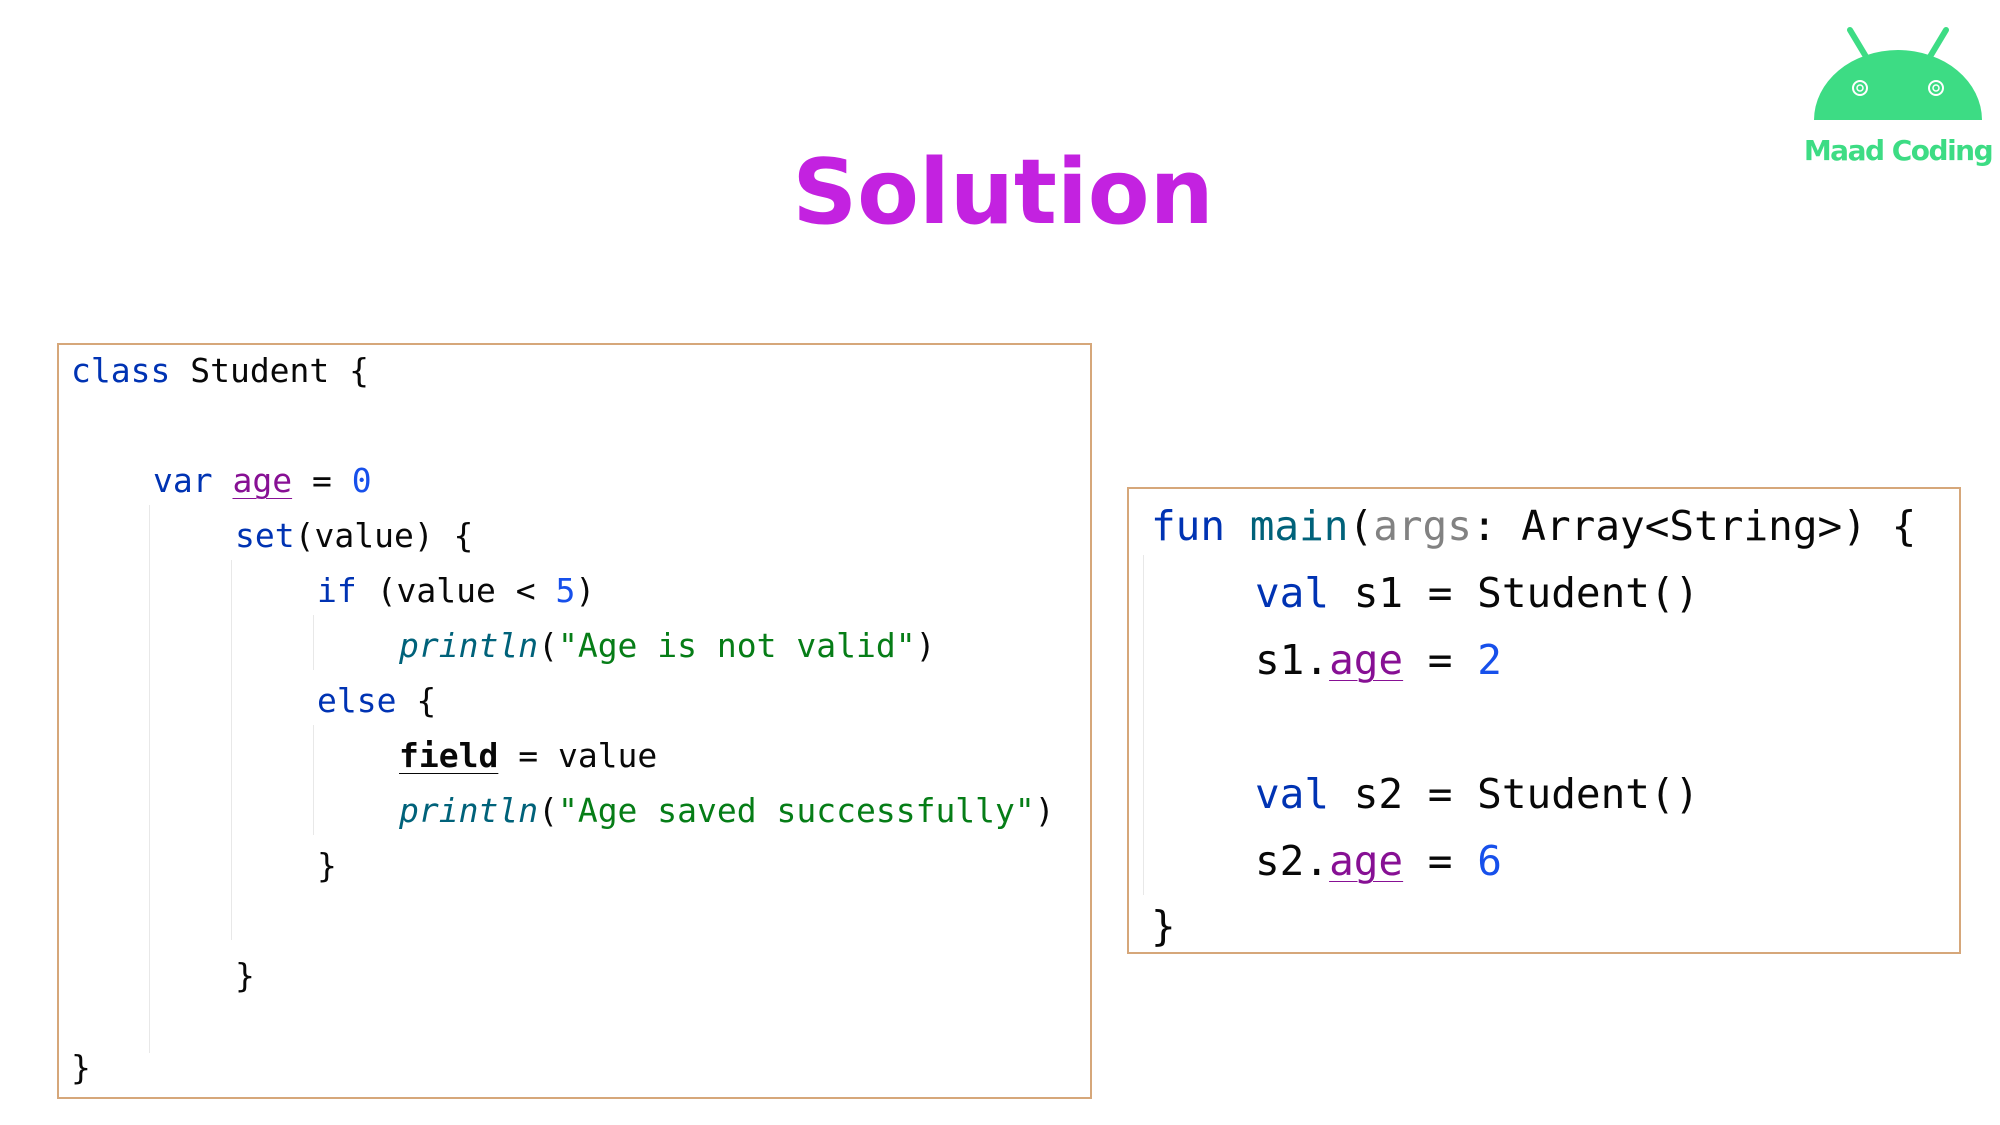 The height and width of the screenshot is (1125, 2000). Describe the element at coordinates (262, 480) in the screenshot. I see `code-line: var age = 0` at that location.